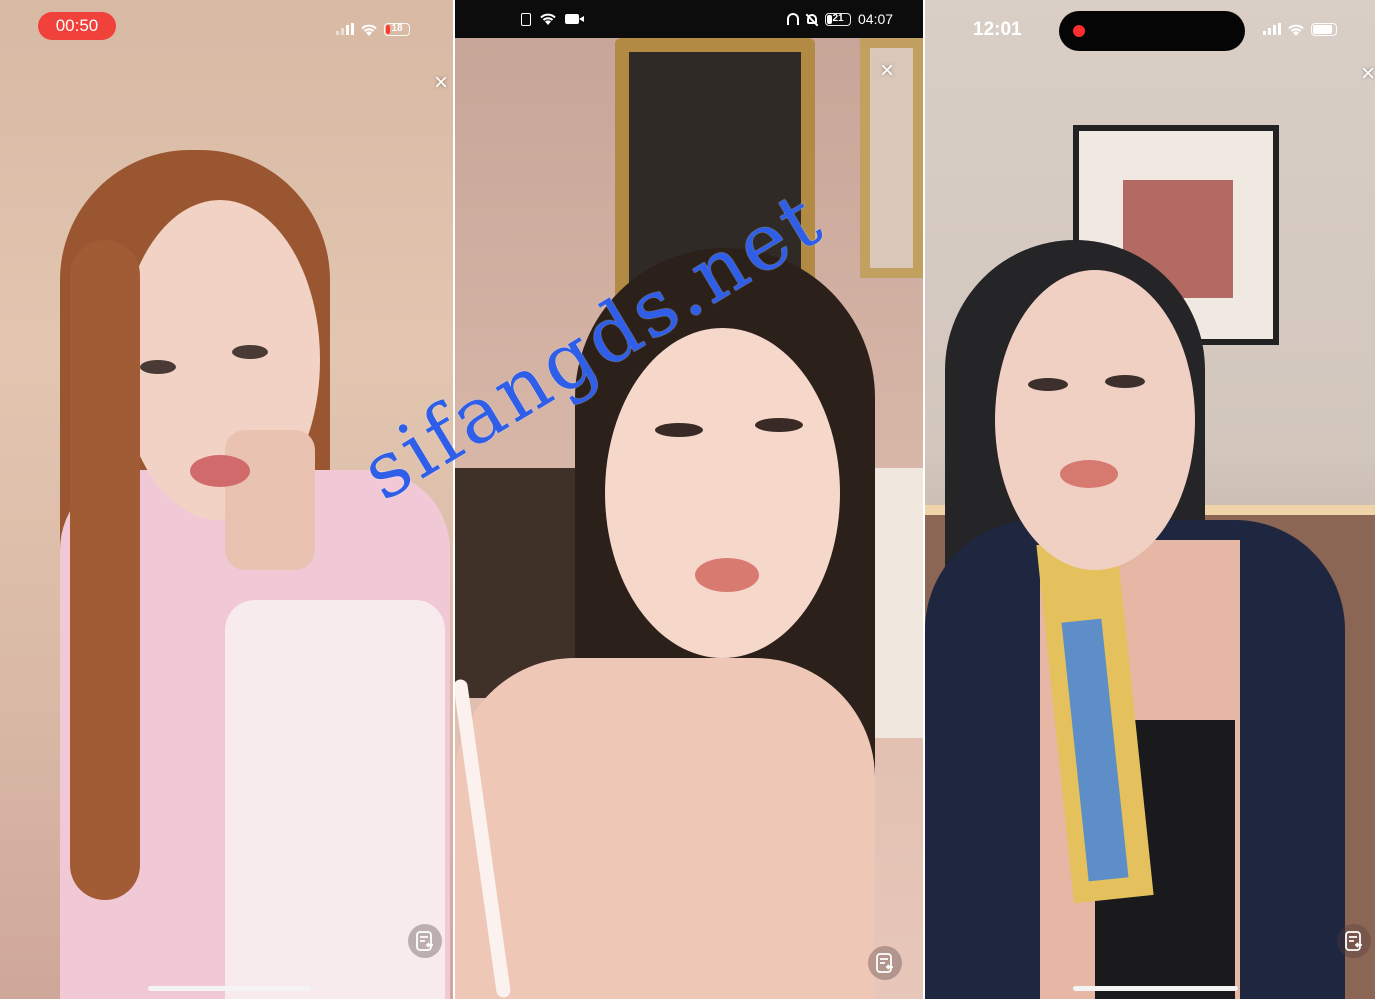 This screenshot has height=999, width=1375. I want to click on battery-icon, so click(1324, 29).